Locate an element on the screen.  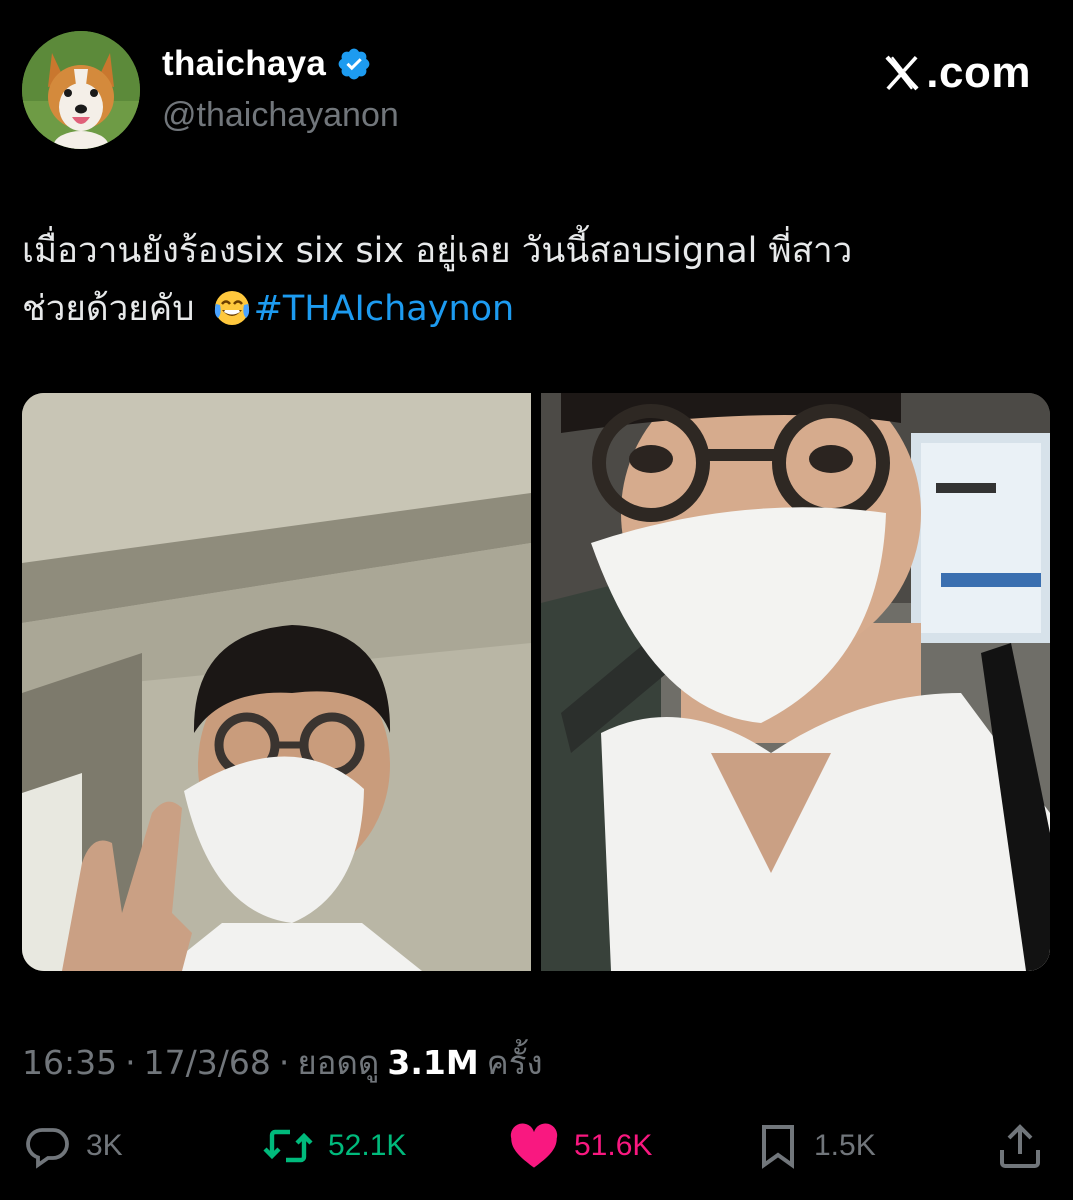
x-logo-icon is located at coordinates (902, 73).